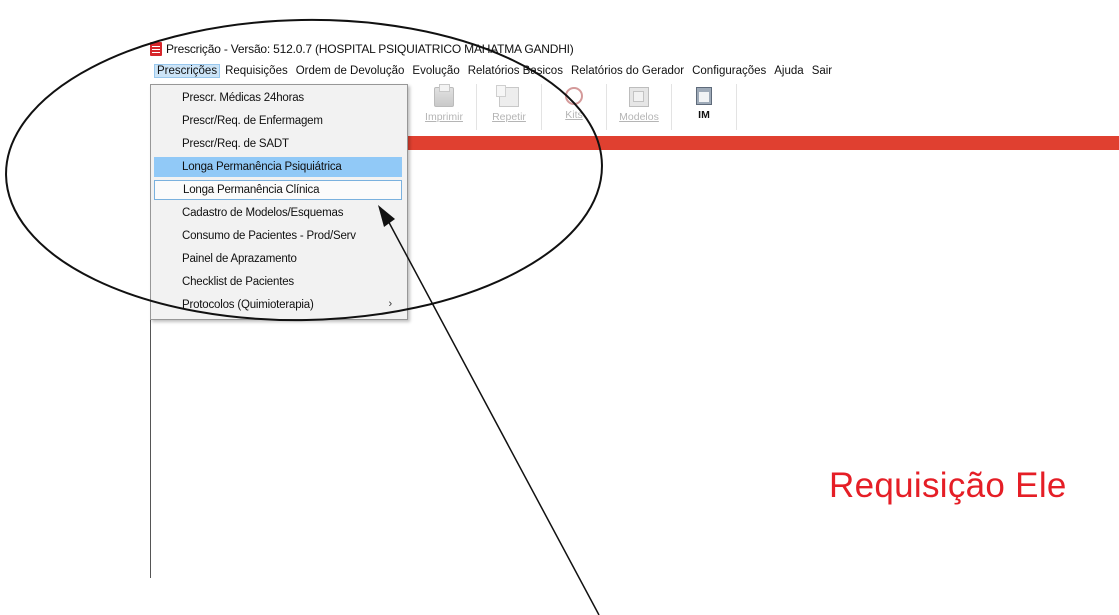  Describe the element at coordinates (235, 144) in the screenshot. I see `menu-item-label: Prescr/Req. de SADT` at that location.